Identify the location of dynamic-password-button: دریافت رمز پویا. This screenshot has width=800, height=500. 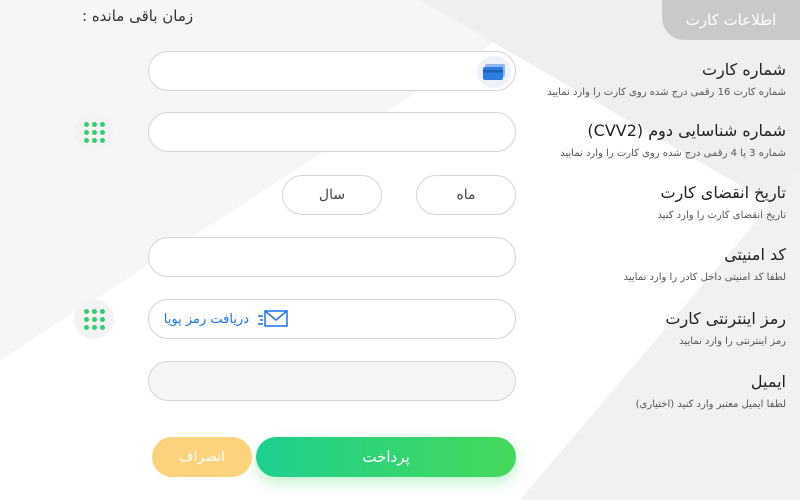
(226, 319).